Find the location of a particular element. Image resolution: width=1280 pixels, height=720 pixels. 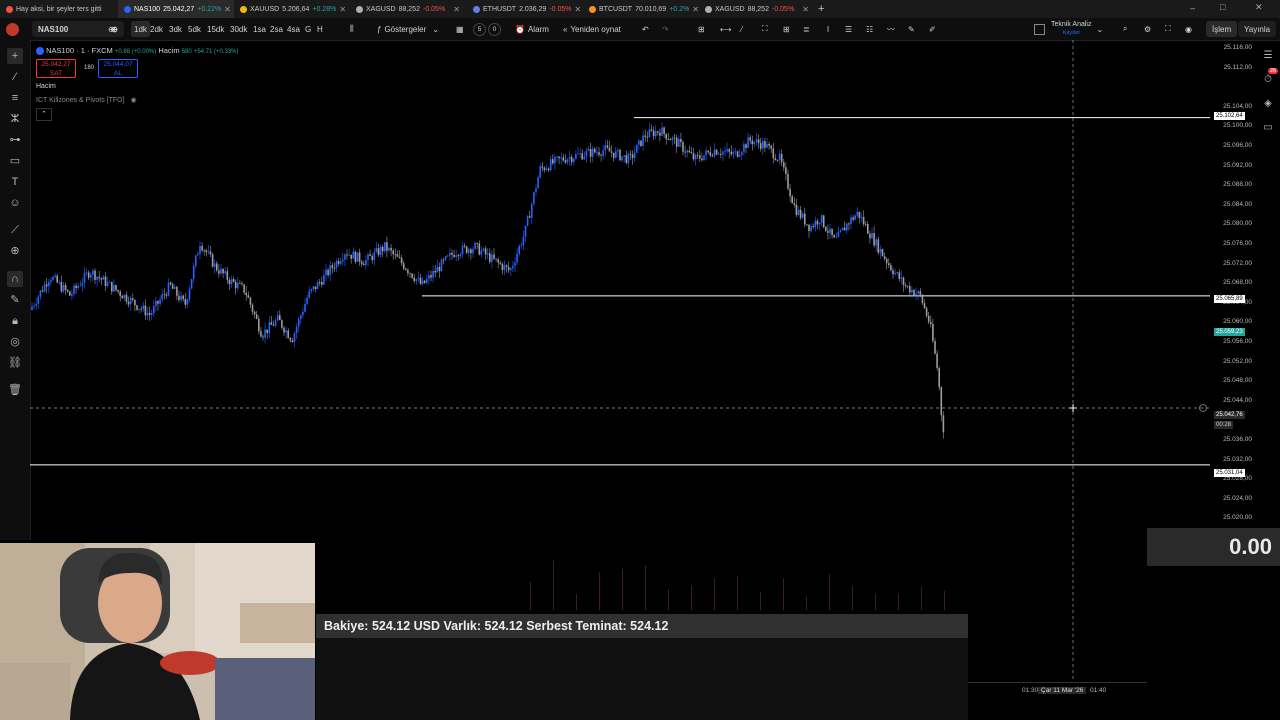

alerts-icon: ⏱ is located at coordinates (1268, 80).